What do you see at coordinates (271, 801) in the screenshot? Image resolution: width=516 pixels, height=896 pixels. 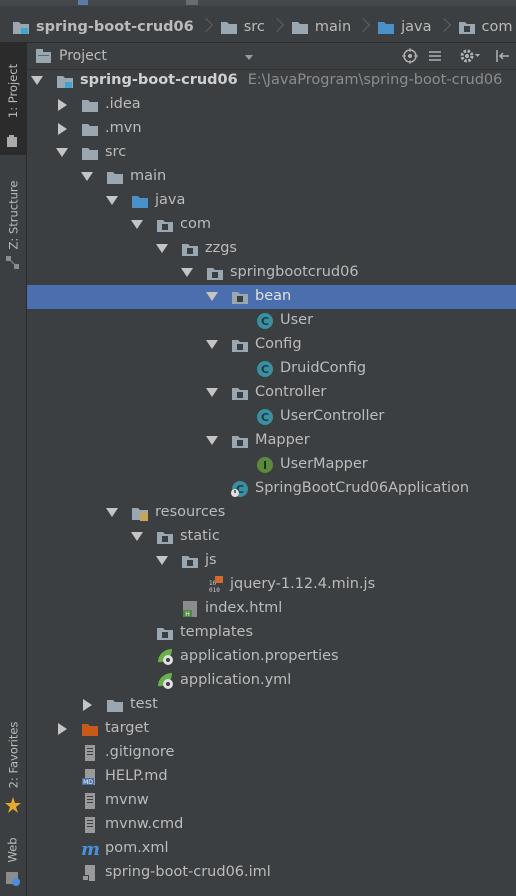 I see `tree-row: mvnw` at bounding box center [271, 801].